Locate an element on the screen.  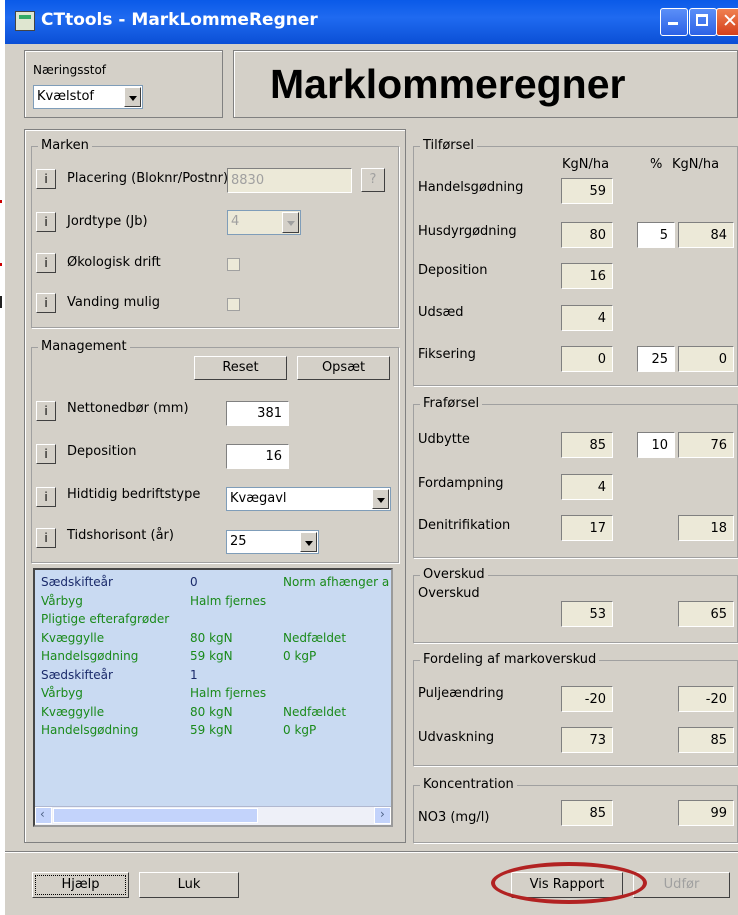
close-icon: ✕ is located at coordinates (730, 21).